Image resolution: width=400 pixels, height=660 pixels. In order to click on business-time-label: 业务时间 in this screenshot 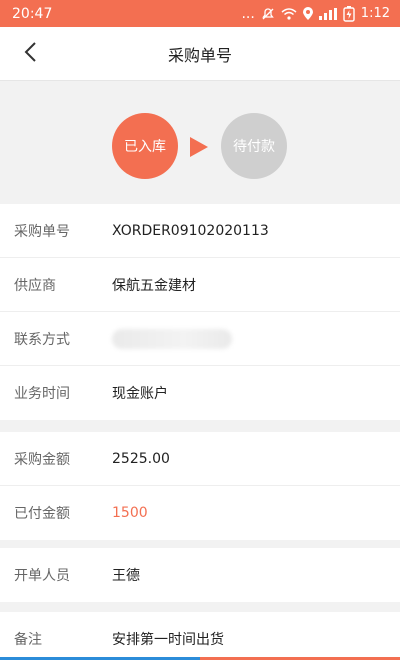, I will do `click(42, 394)`.